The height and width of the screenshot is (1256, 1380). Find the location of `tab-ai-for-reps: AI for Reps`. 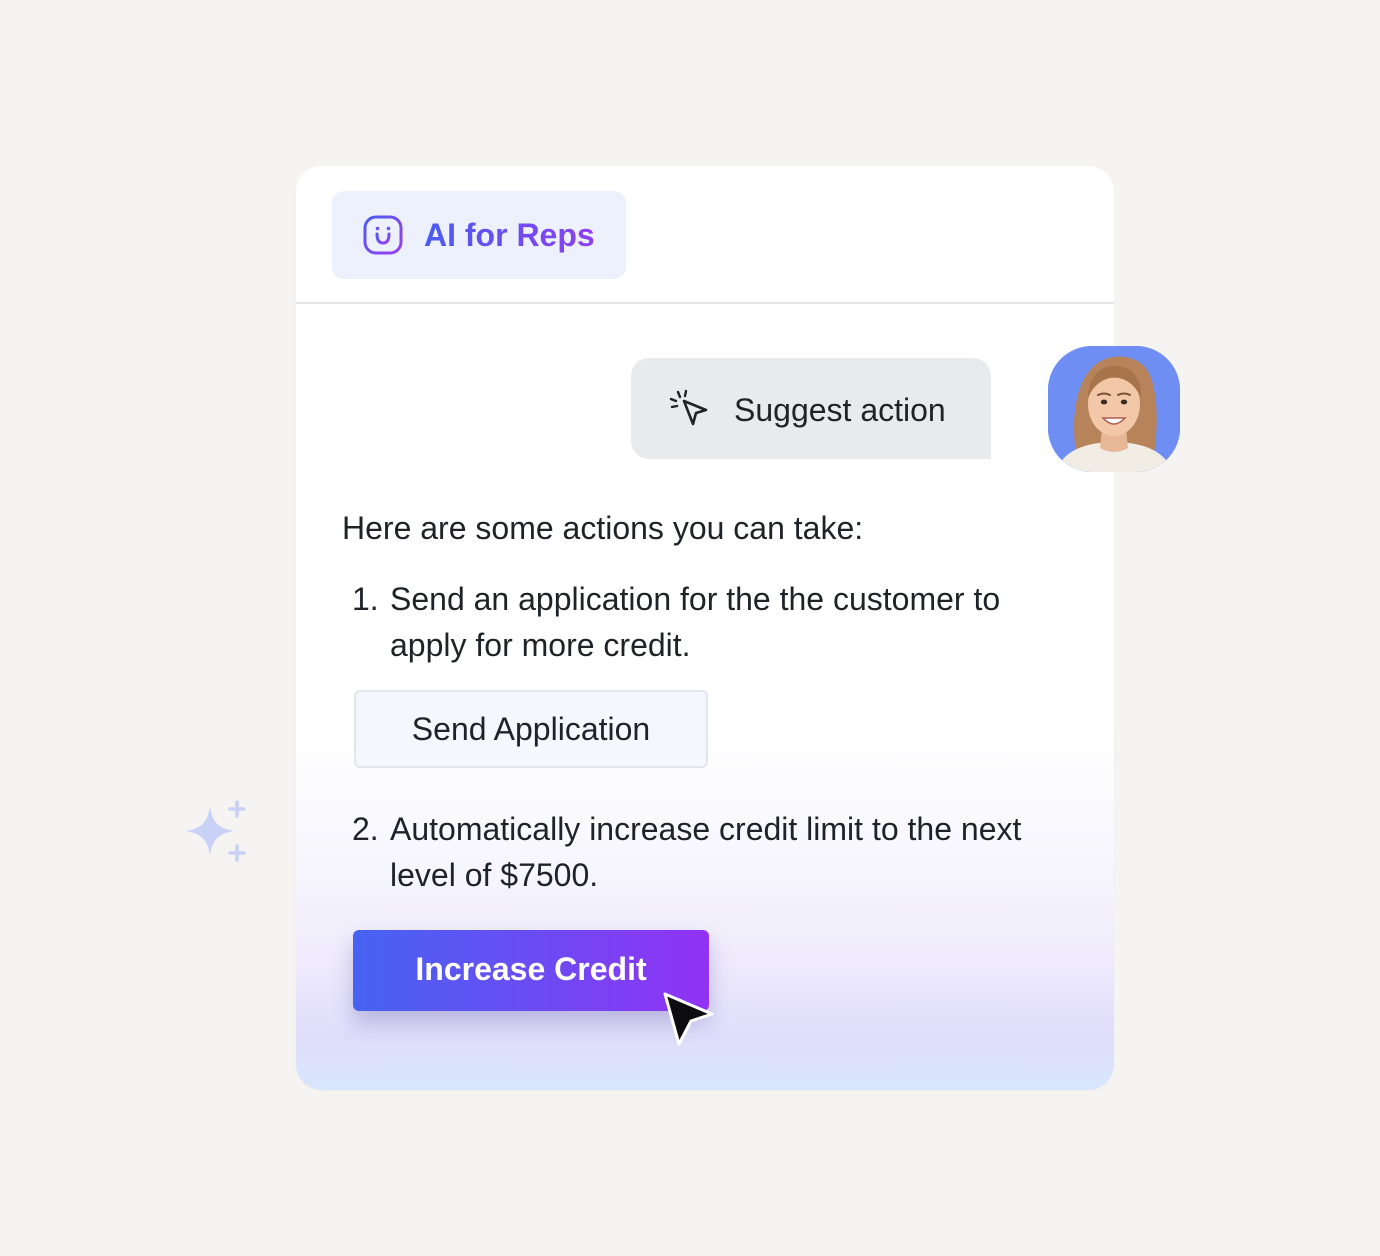

tab-ai-for-reps: AI for Reps is located at coordinates (479, 235).